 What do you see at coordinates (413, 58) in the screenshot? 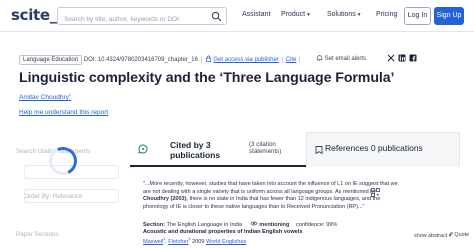
I see `facebook-icon` at bounding box center [413, 58].